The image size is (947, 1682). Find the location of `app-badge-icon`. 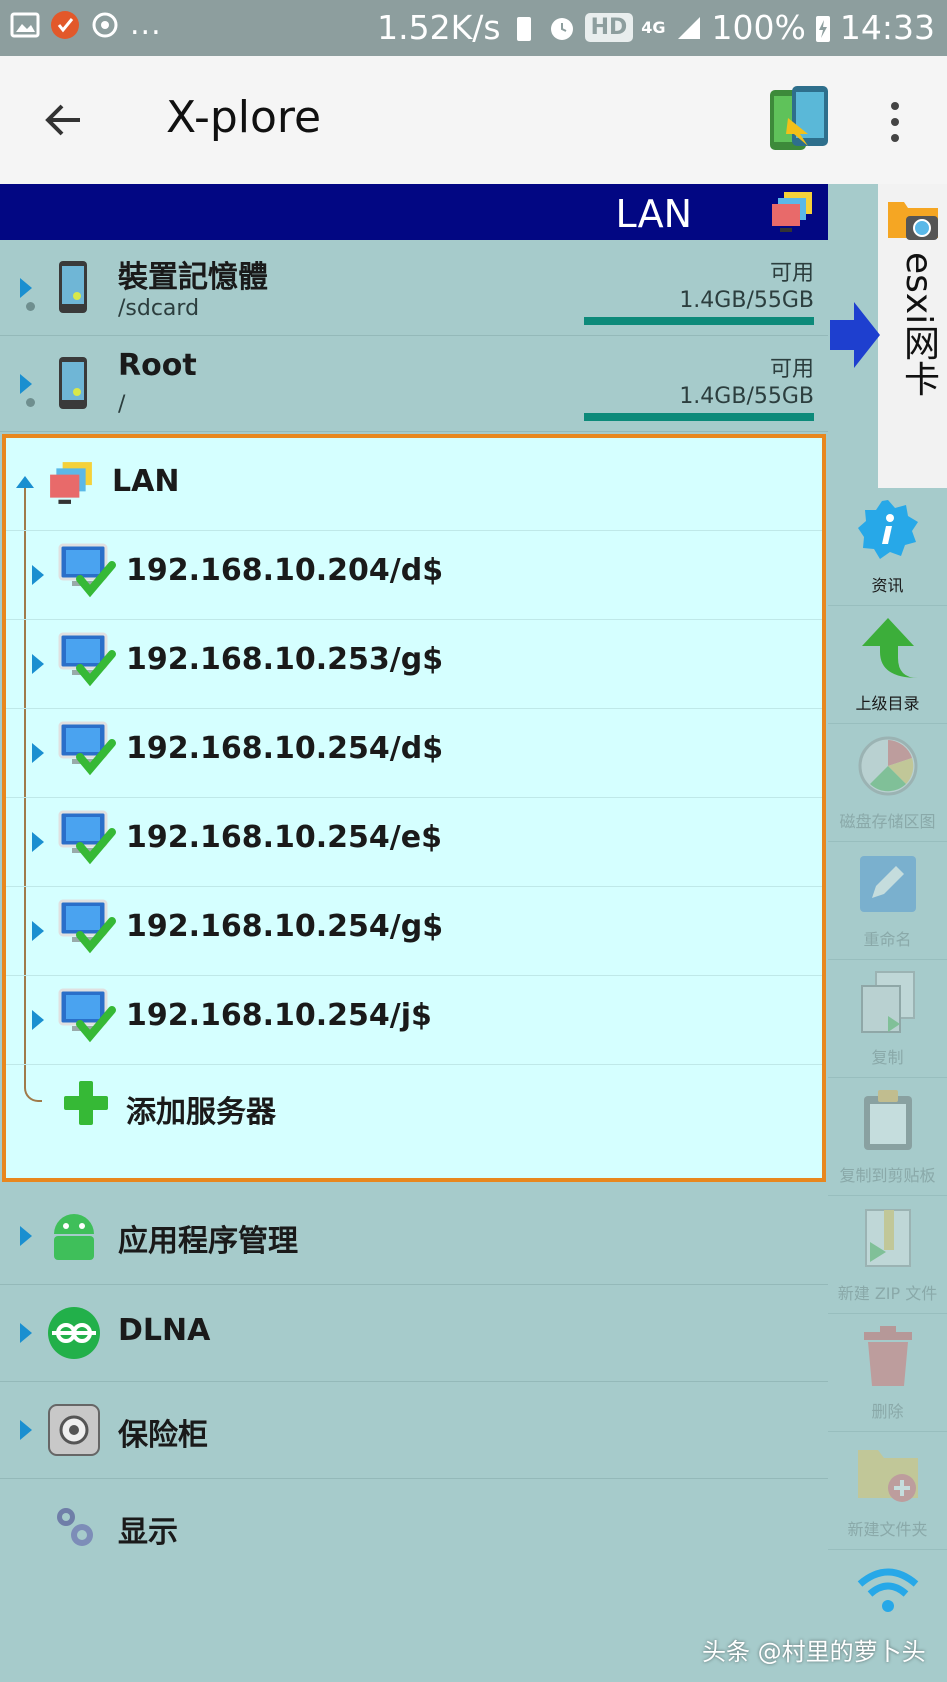

app-badge-icon is located at coordinates (65, 25).